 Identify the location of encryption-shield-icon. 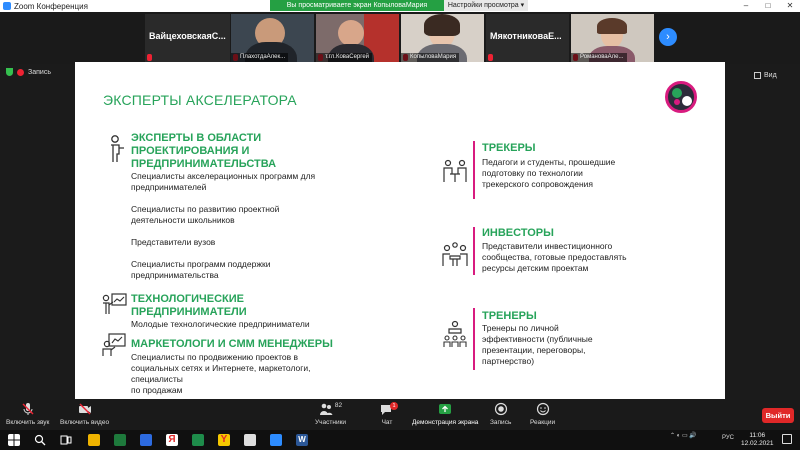
(9, 72).